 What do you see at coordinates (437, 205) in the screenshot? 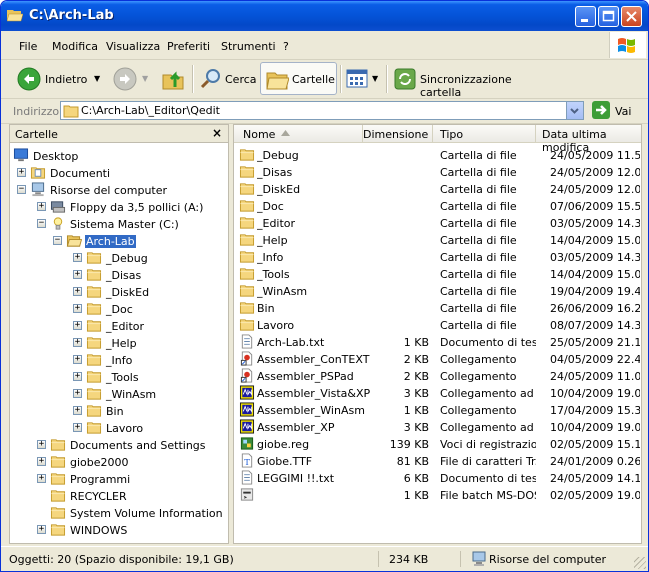
I see `file-row: _Doc Cartella di file 07/06/2009 15.54` at bounding box center [437, 205].